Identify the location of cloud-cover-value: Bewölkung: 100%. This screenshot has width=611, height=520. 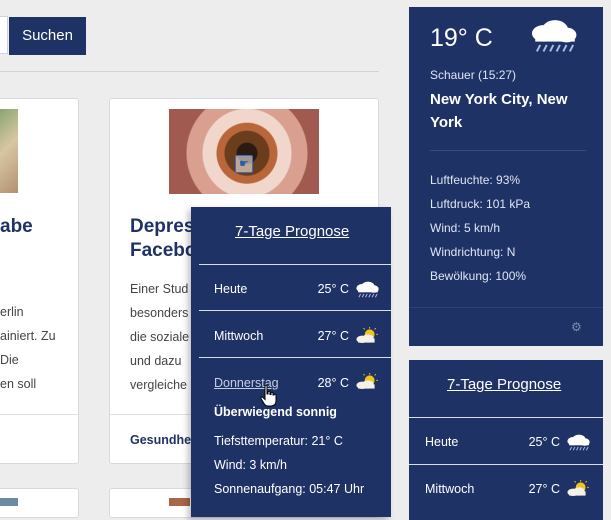
(478, 276).